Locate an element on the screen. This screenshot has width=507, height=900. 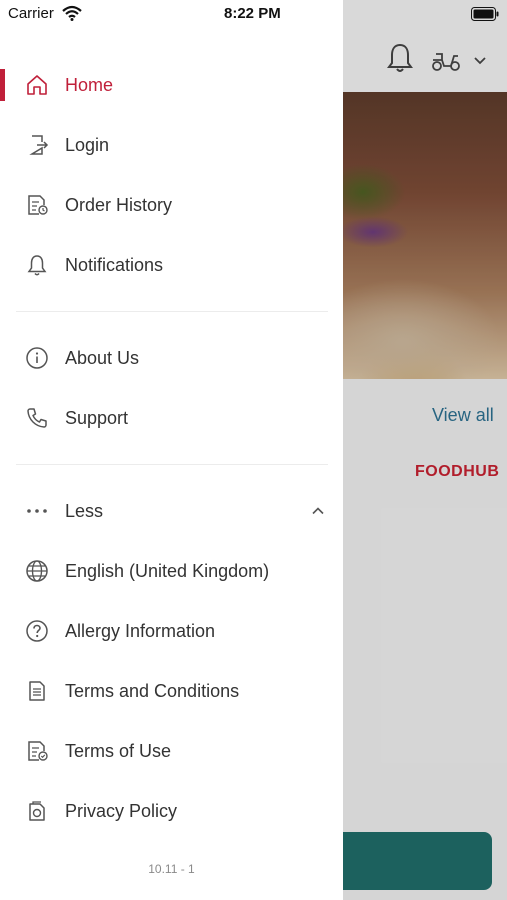
menu-item-about-us: About Us is located at coordinates (171, 358).